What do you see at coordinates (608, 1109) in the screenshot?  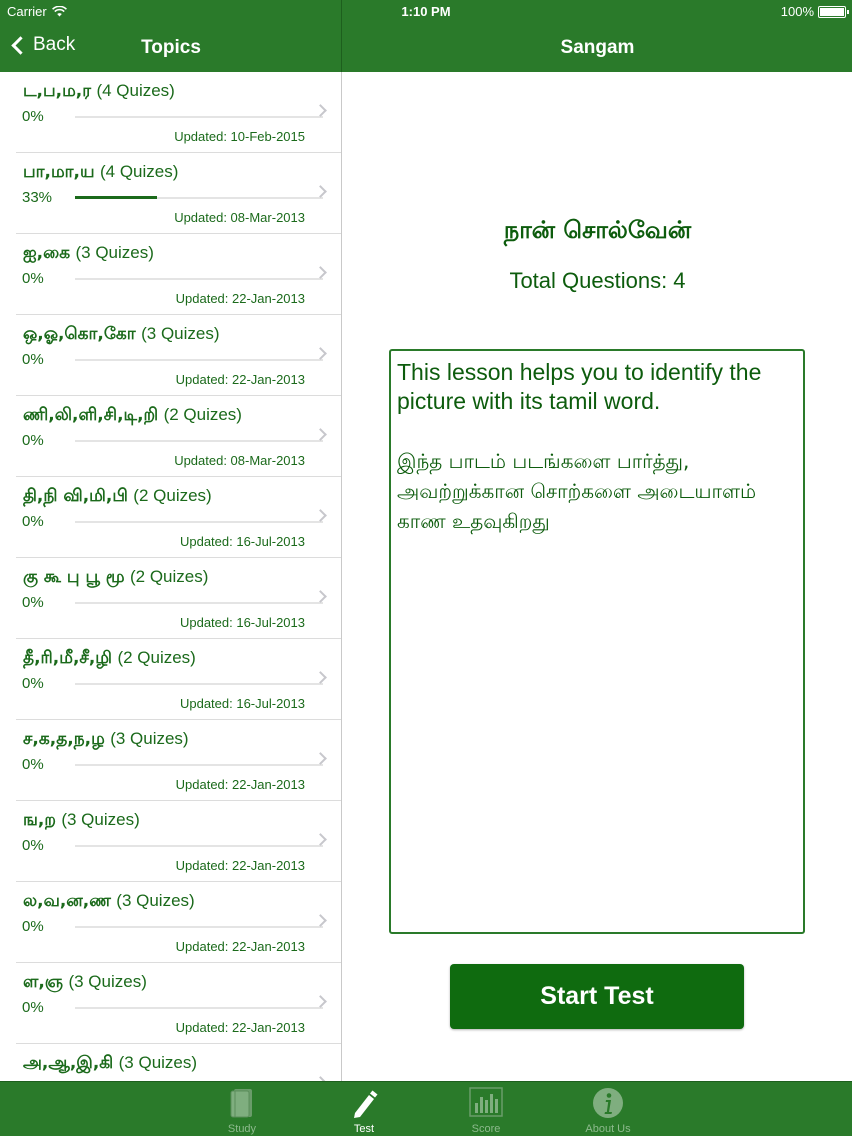 I see `tab-about-us: About Us` at bounding box center [608, 1109].